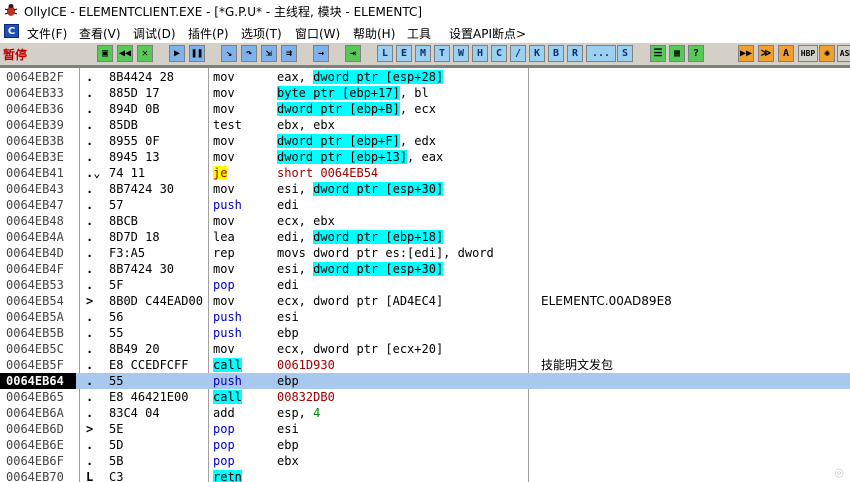  Describe the element at coordinates (499, 53) in the screenshot. I see `cpu-window-button: C` at that location.